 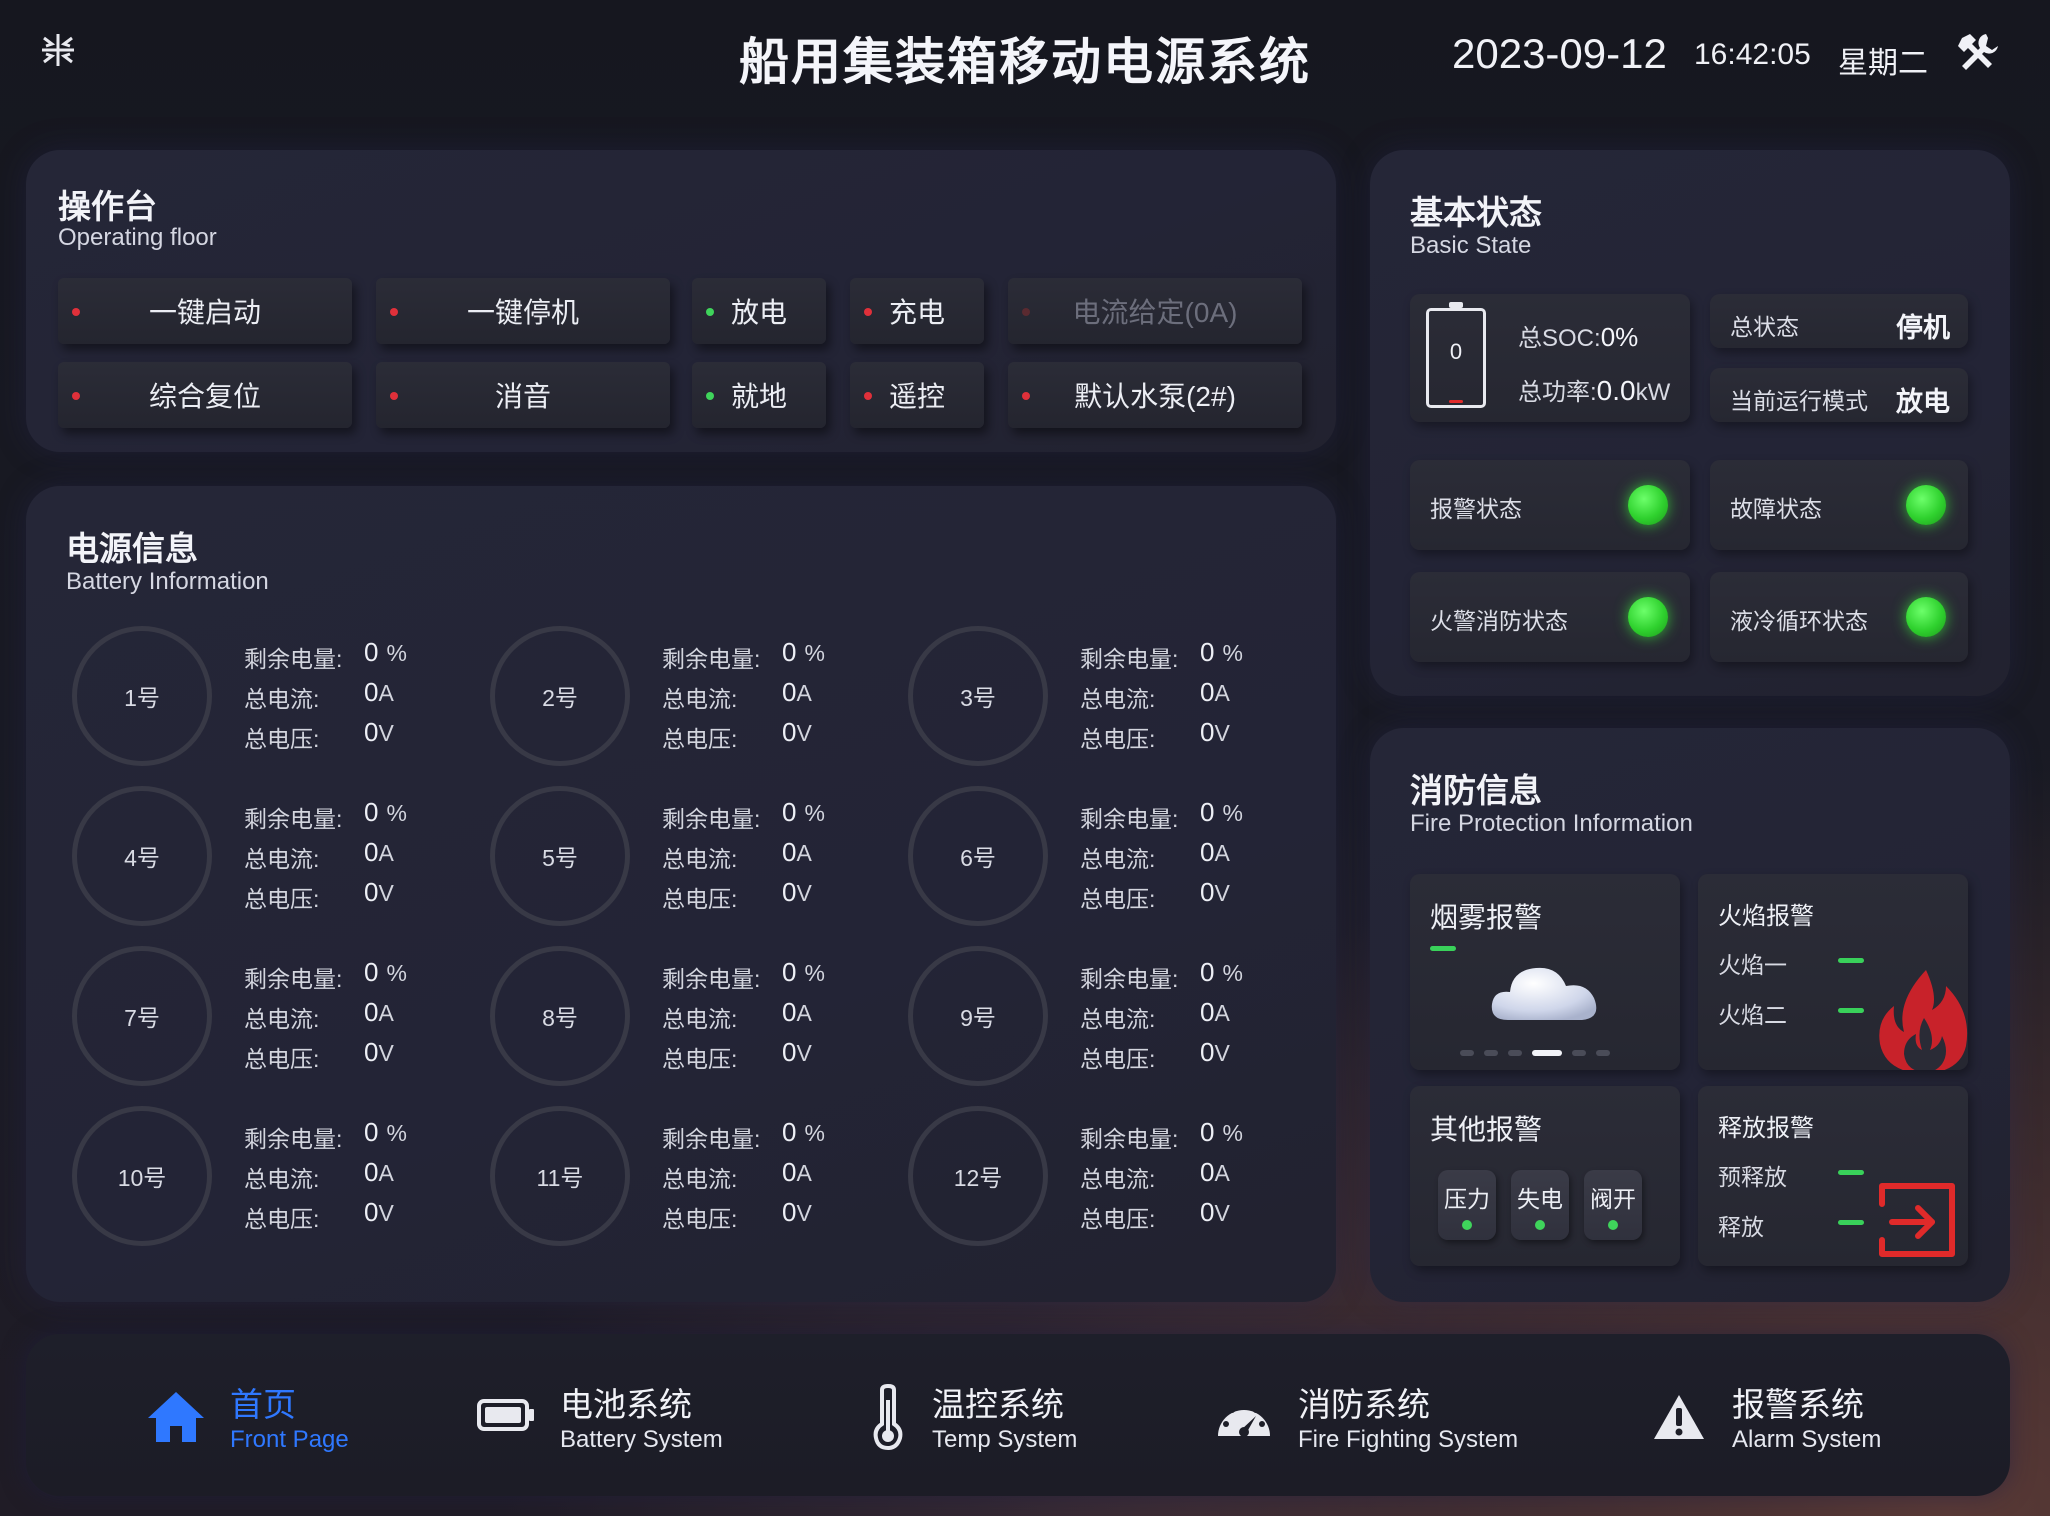 What do you see at coordinates (1839, 617) in the screenshot?
I see `liquid-cooling-card: 液冷循环状态` at bounding box center [1839, 617].